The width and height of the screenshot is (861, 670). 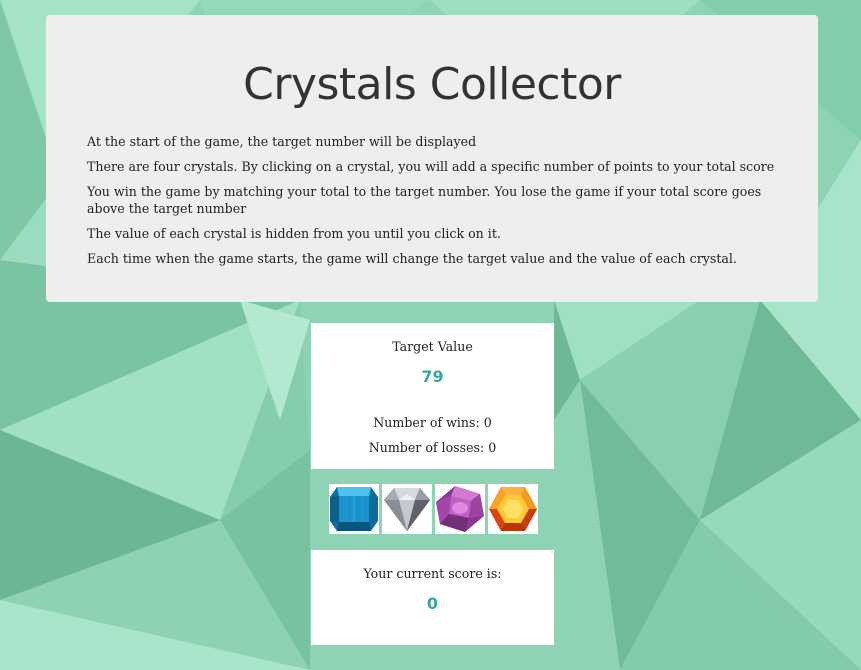 I want to click on target-label: Target Value, so click(x=432, y=346).